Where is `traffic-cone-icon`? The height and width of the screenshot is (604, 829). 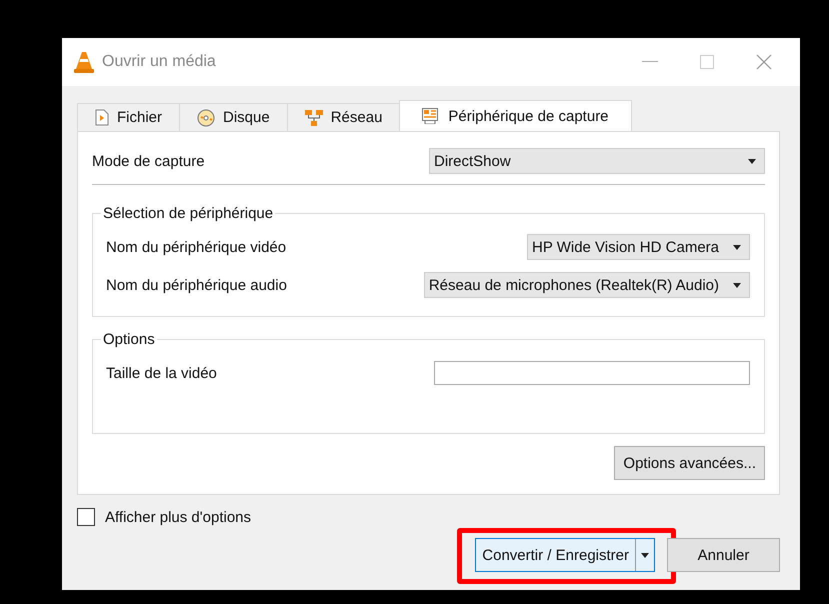 traffic-cone-icon is located at coordinates (84, 62).